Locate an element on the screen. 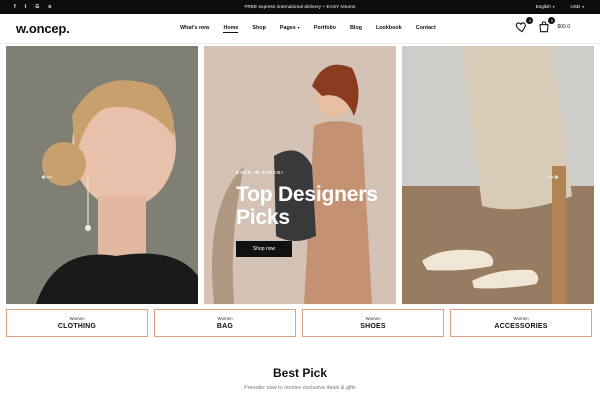 The image size is (600, 400). nav-item-home: Home is located at coordinates (230, 29).